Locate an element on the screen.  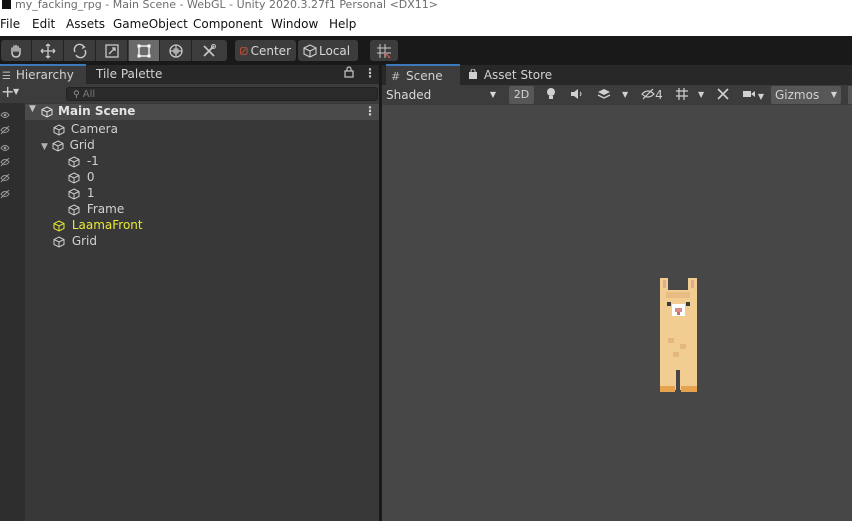
llama-sprite is located at coordinates (679, 336).